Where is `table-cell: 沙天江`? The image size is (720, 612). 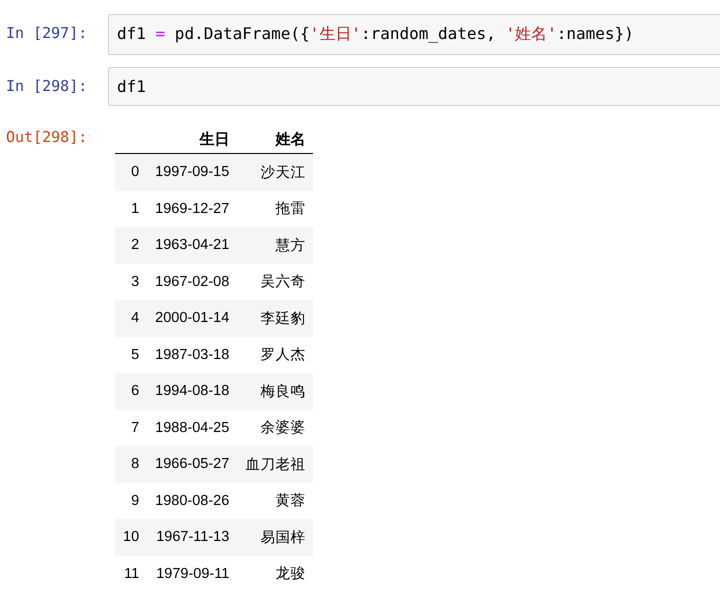
table-cell: 沙天江 is located at coordinates (275, 172).